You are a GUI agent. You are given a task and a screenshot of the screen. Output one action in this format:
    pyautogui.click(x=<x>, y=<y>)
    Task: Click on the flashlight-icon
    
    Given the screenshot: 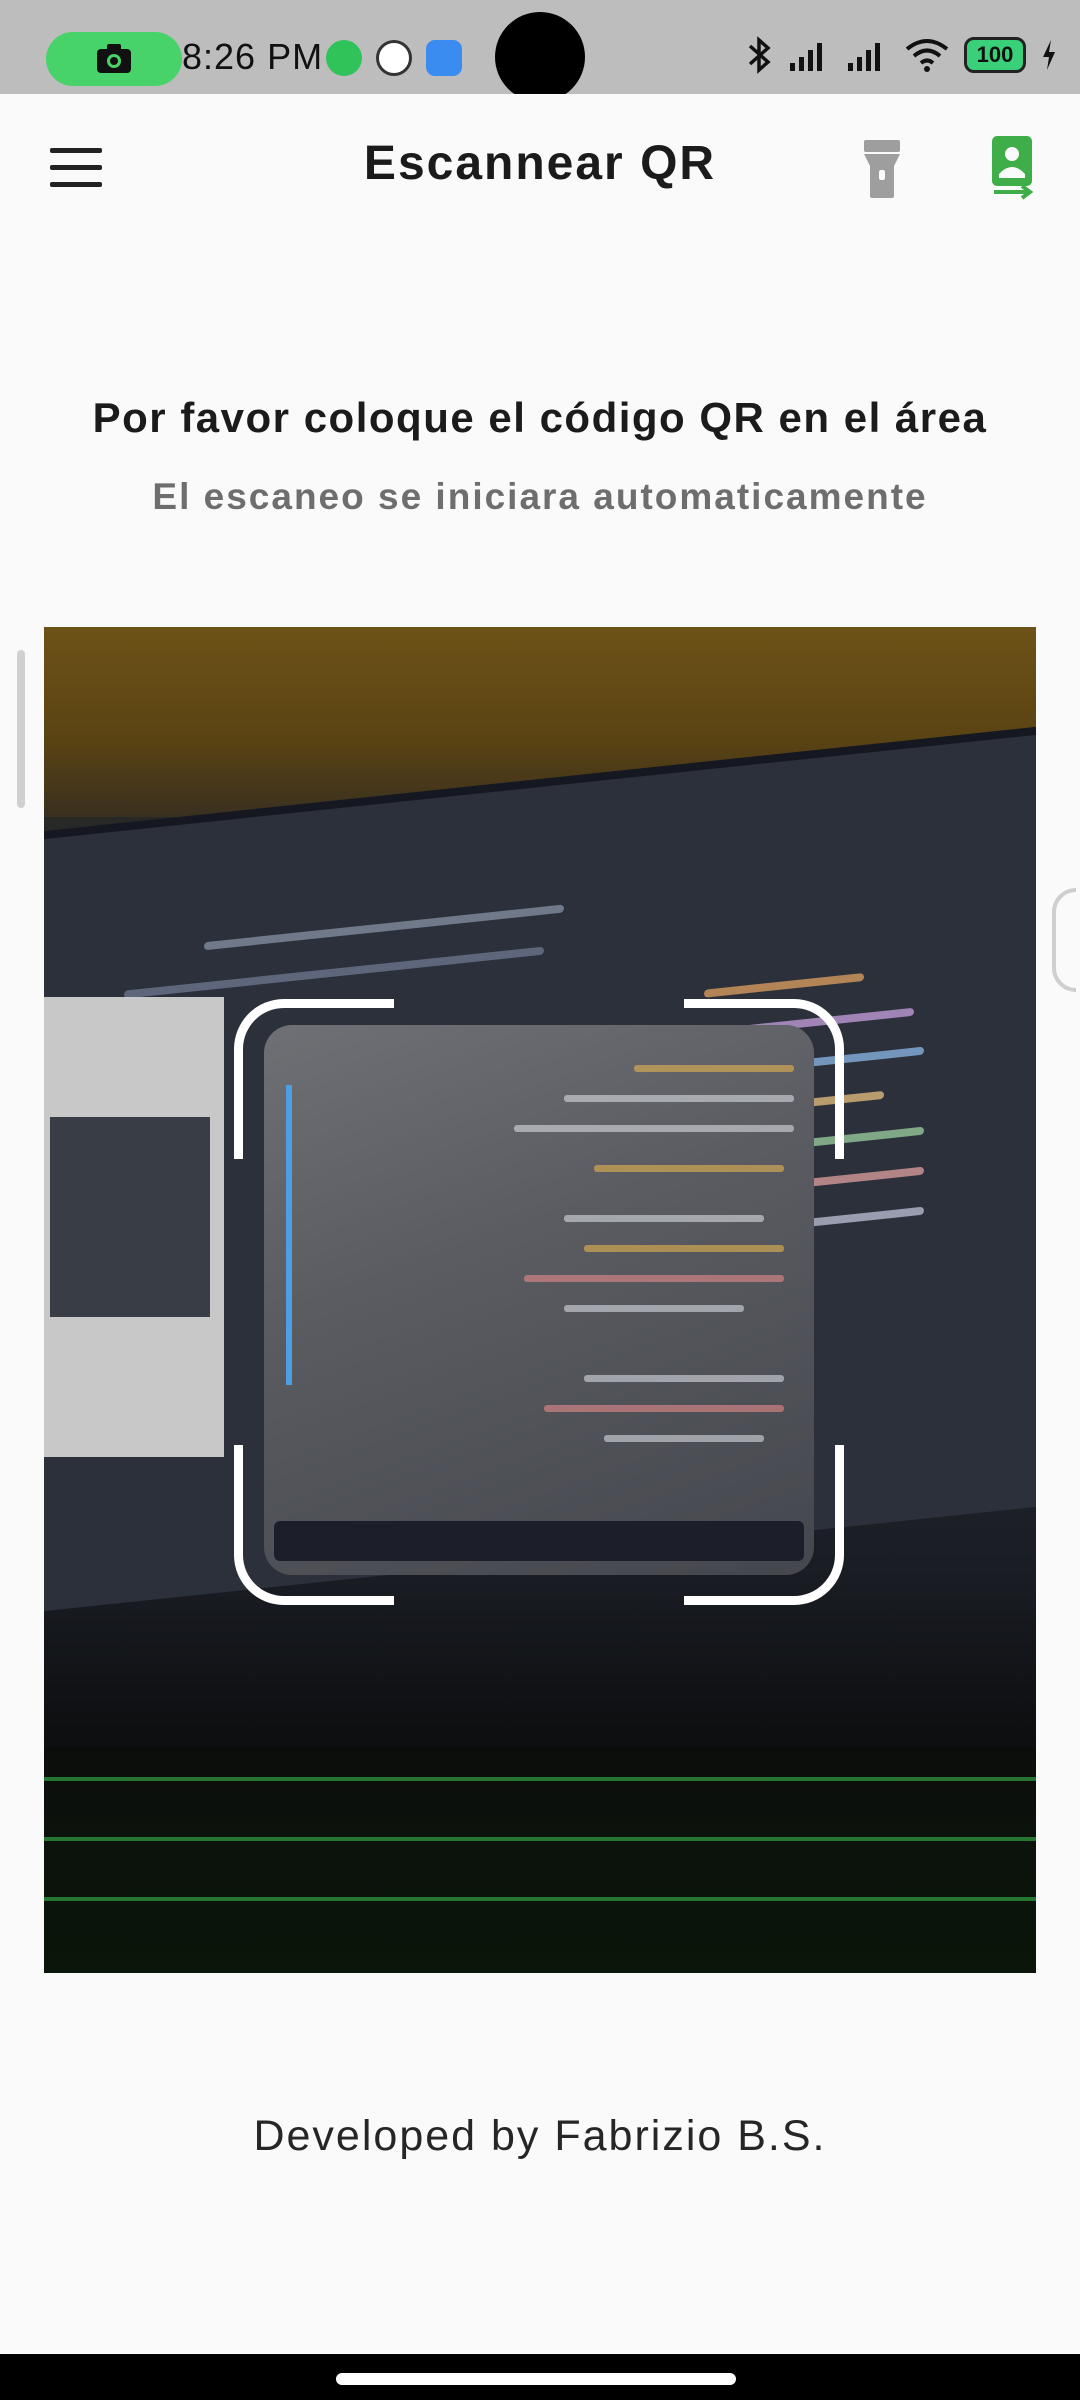 What is the action you would take?
    pyautogui.click(x=882, y=169)
    